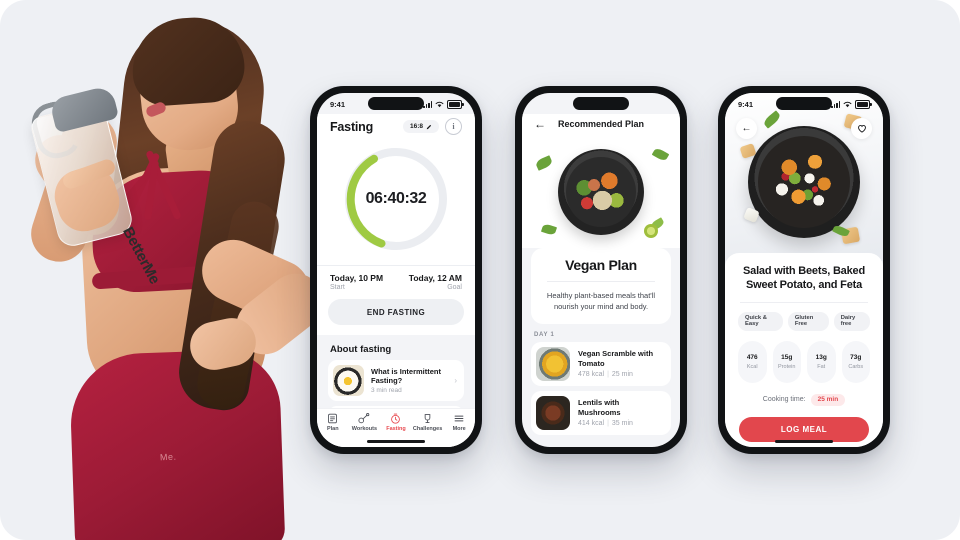 This screenshot has width=960, height=540. Describe the element at coordinates (601, 125) in the screenshot. I see `plan-header: ← Recommended Plan` at that location.